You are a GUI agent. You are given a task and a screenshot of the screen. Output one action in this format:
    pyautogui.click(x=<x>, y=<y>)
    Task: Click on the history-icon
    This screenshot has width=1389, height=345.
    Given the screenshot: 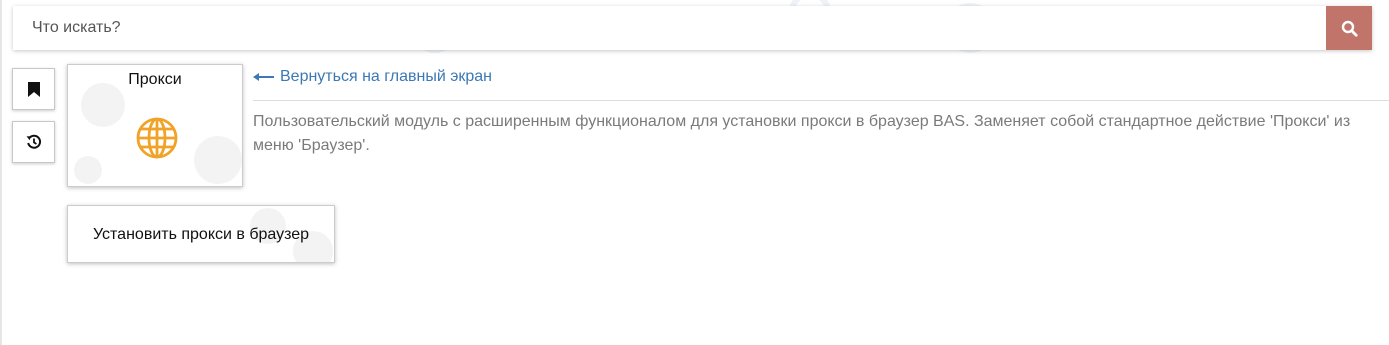 What is the action you would take?
    pyautogui.click(x=33, y=141)
    